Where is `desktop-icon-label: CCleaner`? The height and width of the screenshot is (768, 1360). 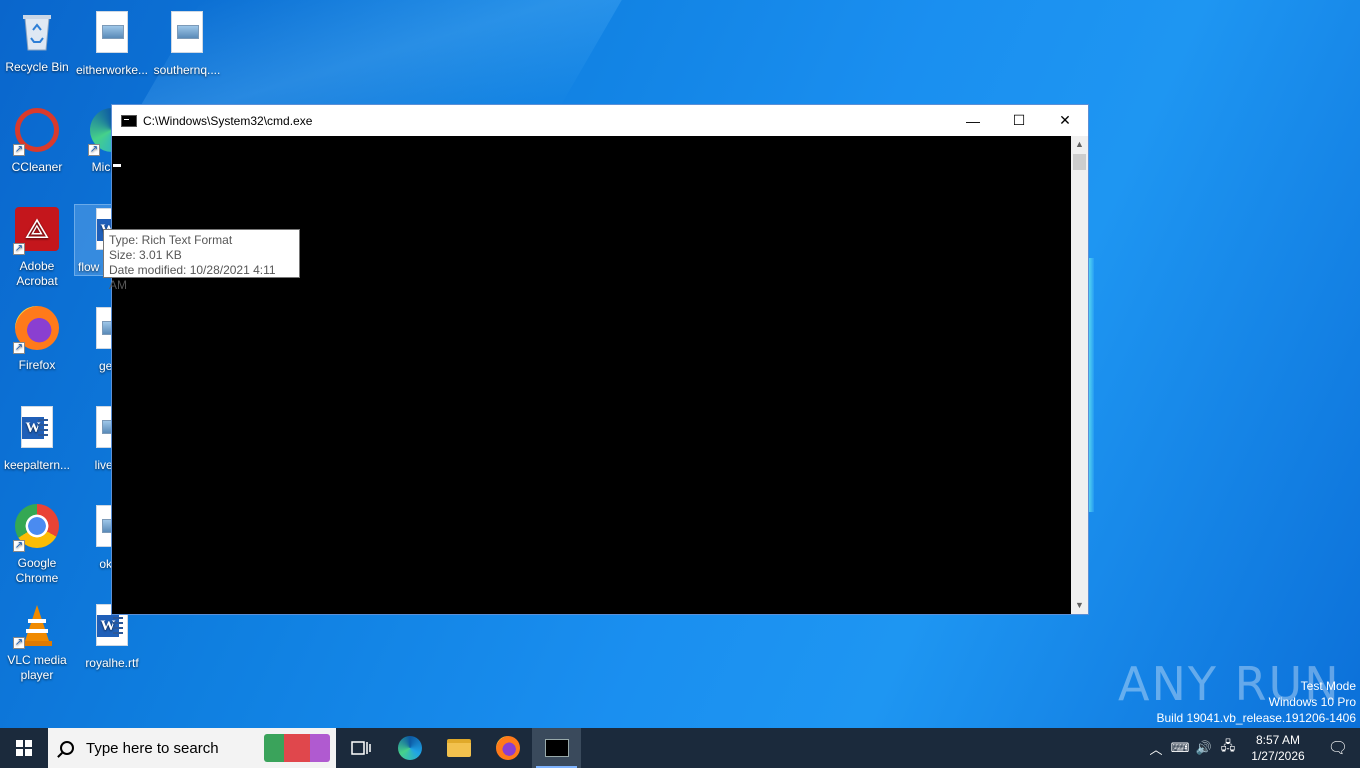
desktop-icon-label: CCleaner is located at coordinates (37, 167).